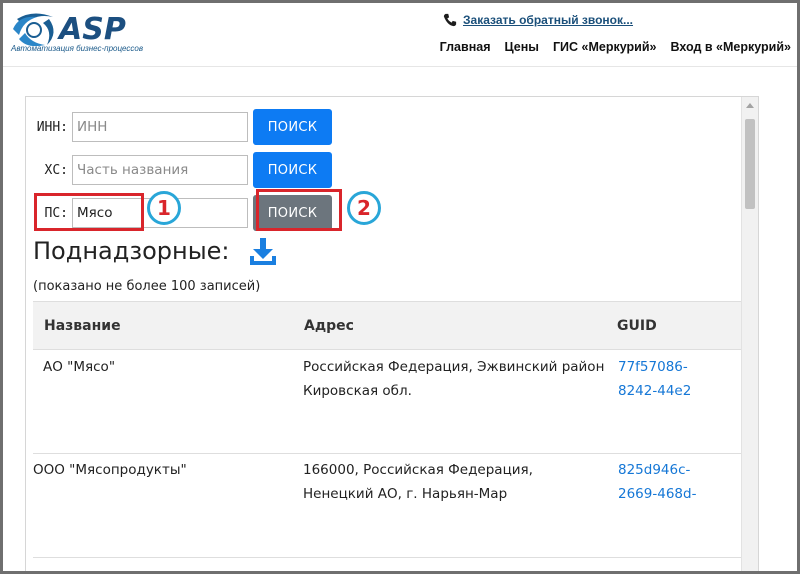 This screenshot has width=800, height=574. I want to click on phone-icon, so click(450, 20).